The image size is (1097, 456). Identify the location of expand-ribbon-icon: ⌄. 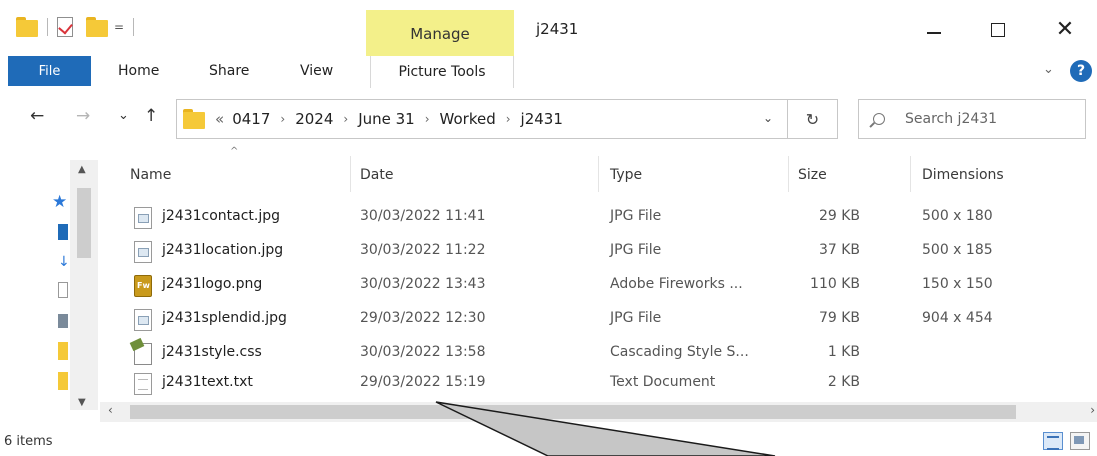
(1048, 69).